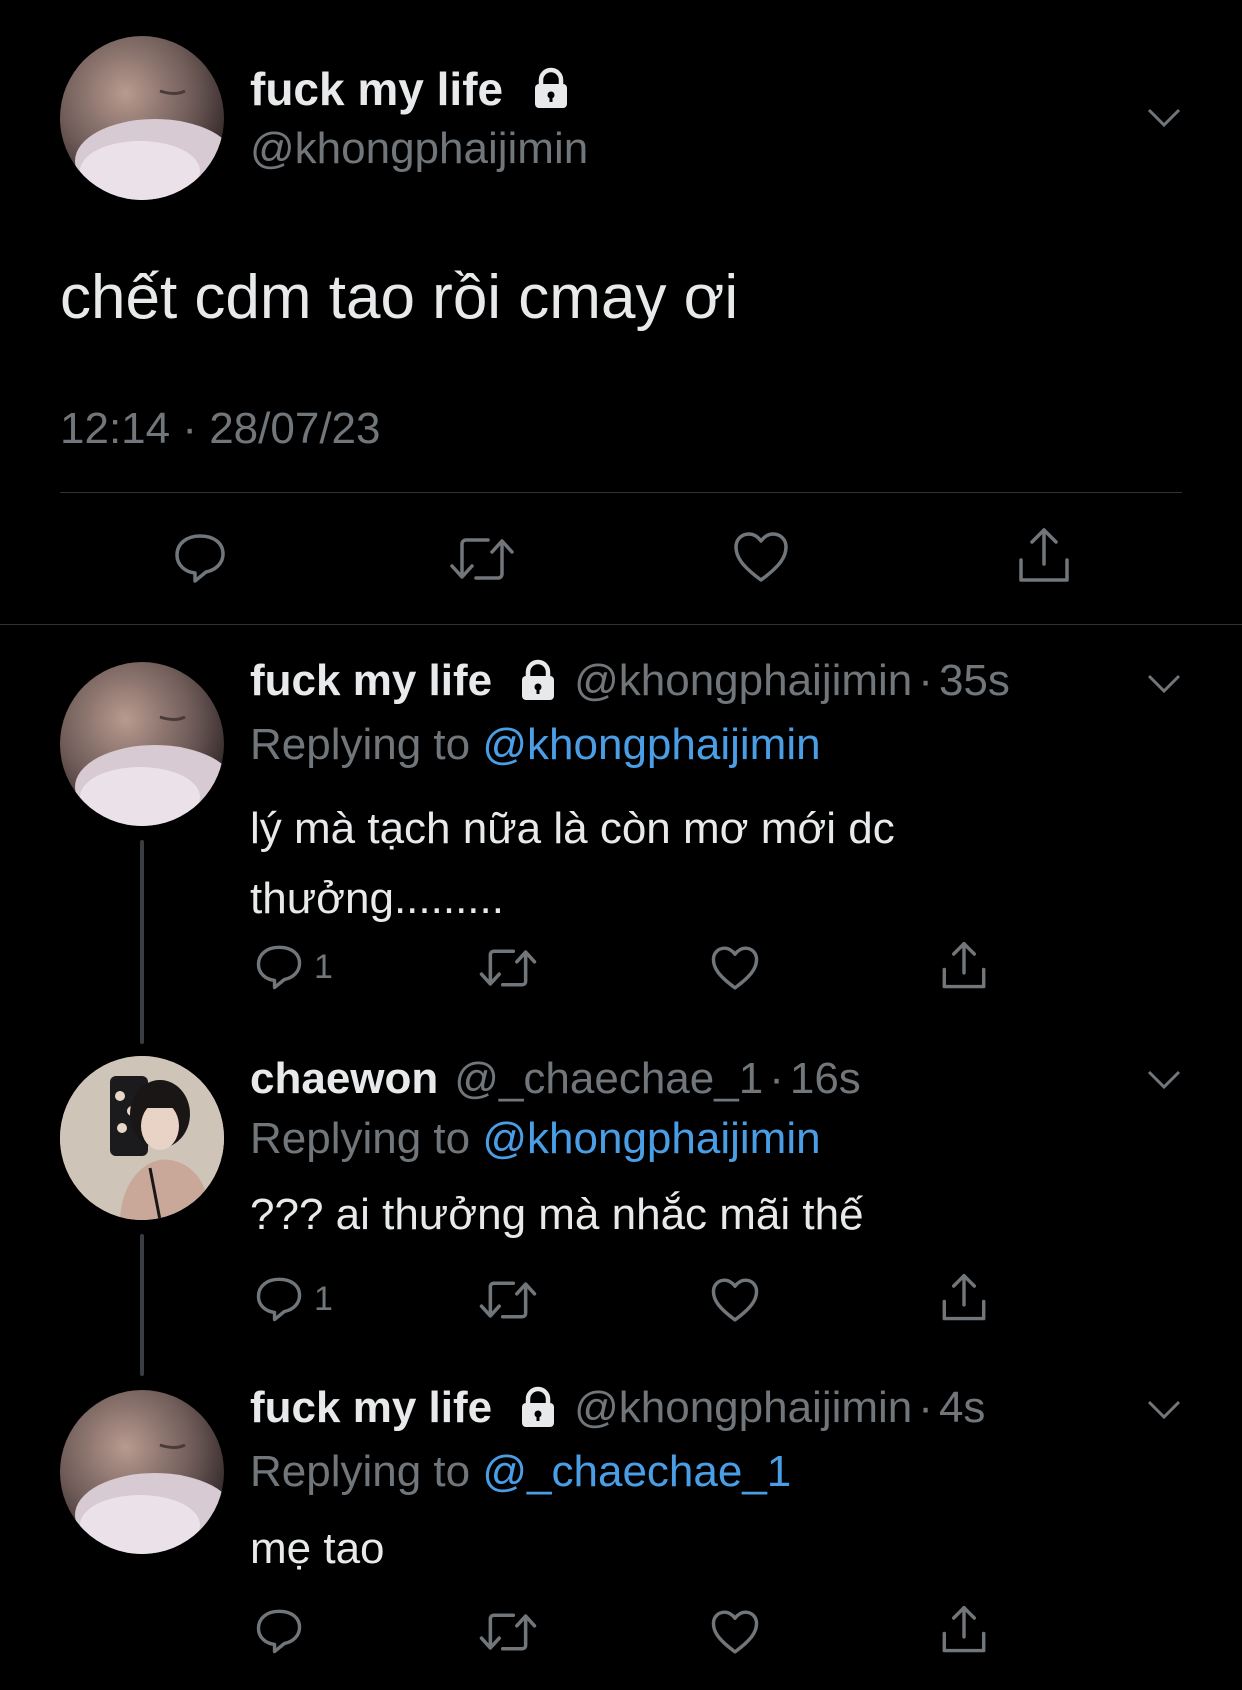  What do you see at coordinates (371, 681) in the screenshot?
I see `reply-1-display-name: fuck my life` at bounding box center [371, 681].